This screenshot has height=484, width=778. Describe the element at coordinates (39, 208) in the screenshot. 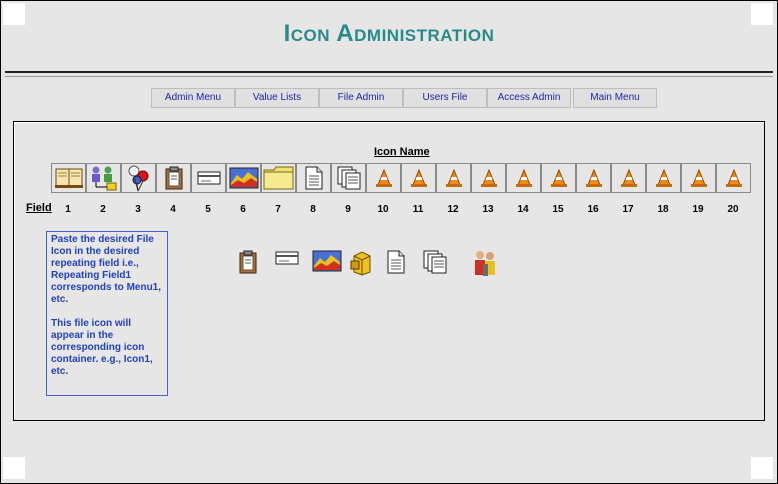

I see `field-label: Field` at that location.